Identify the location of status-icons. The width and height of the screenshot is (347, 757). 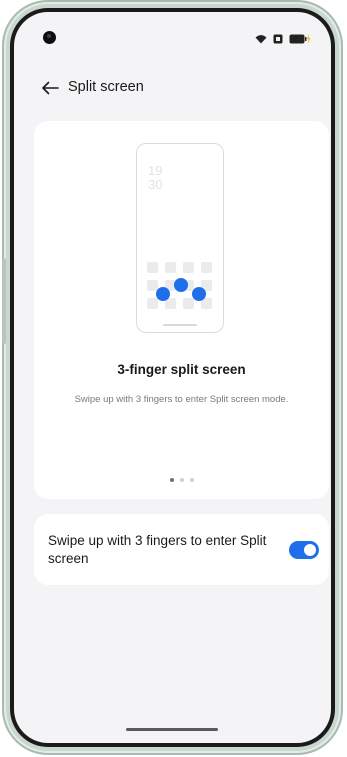
(283, 39).